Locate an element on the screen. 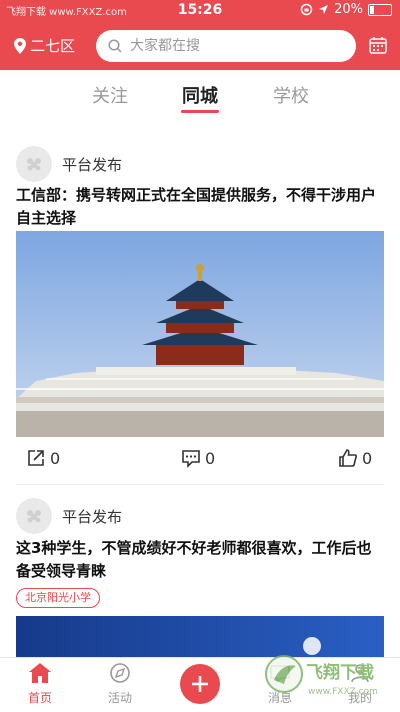 The image size is (400, 712). rotation-lock-icon is located at coordinates (306, 9).